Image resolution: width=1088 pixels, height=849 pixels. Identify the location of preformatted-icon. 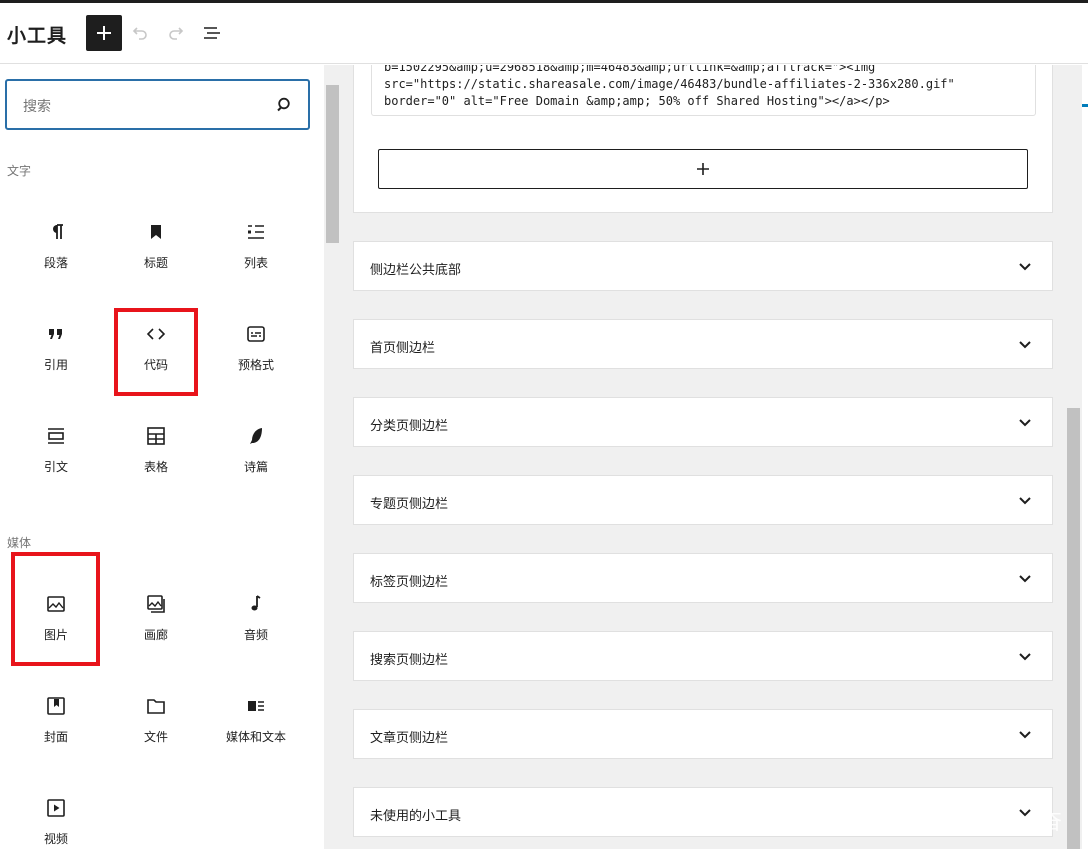
(256, 334).